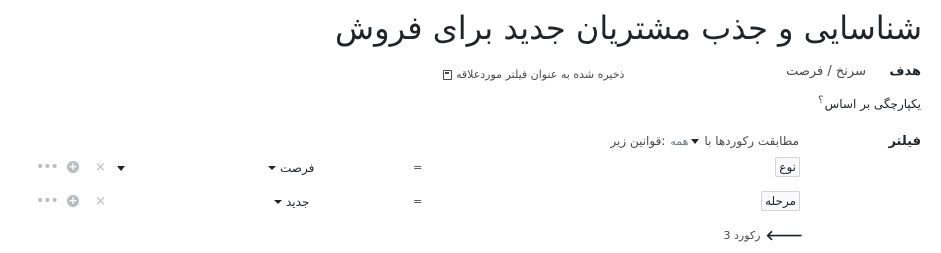  I want to click on save-favorite-label: ذخیره شده به عنوان فیلتر موردعلاقه, so click(540, 74).